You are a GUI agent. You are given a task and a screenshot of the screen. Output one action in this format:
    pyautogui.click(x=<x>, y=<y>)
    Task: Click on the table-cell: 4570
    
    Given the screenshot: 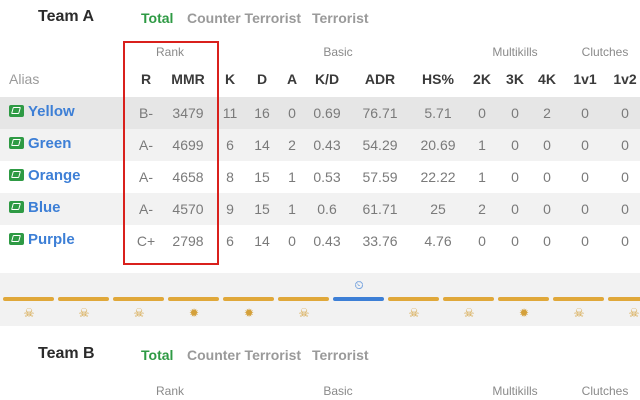 What is the action you would take?
    pyautogui.click(x=188, y=209)
    